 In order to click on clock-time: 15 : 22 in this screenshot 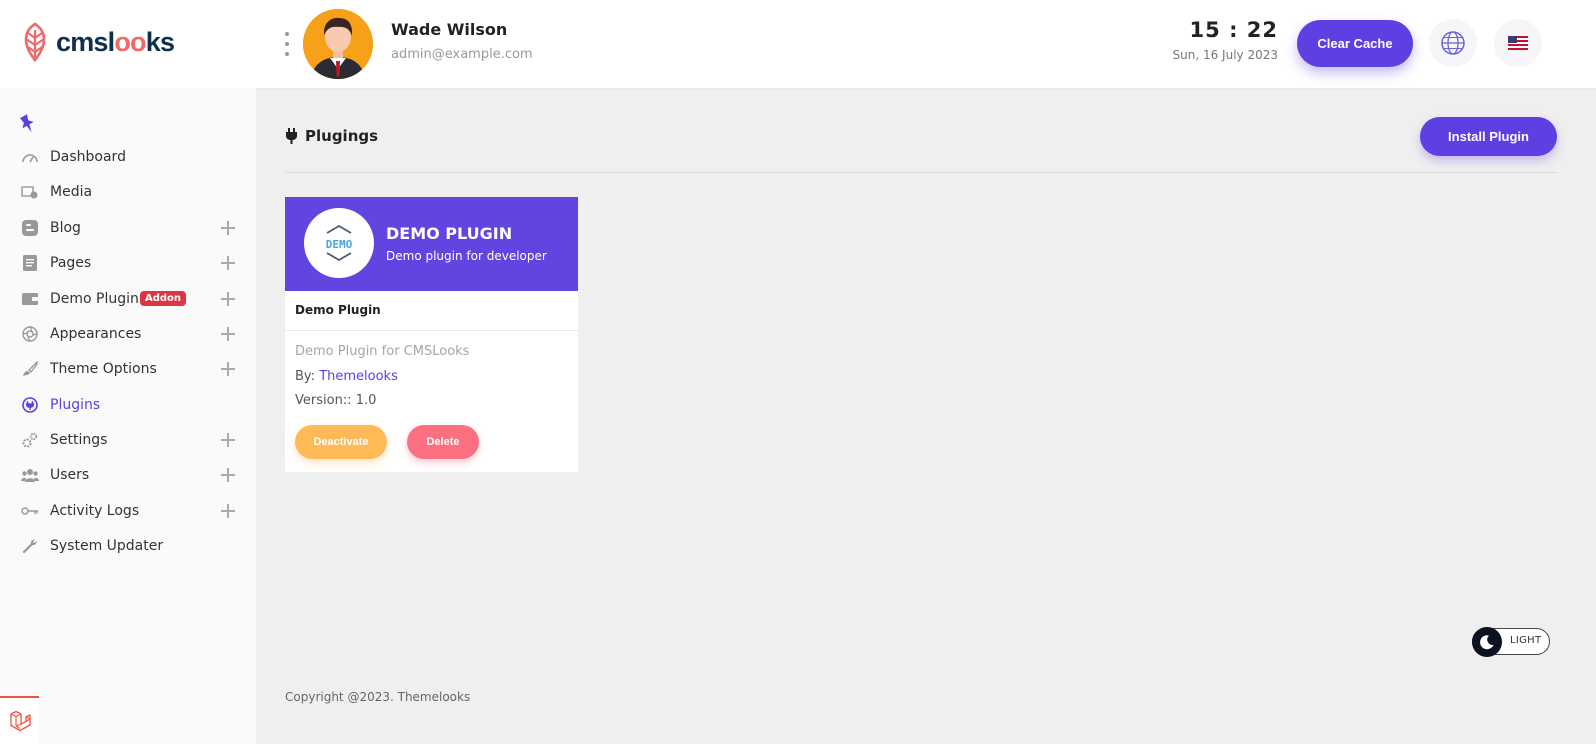, I will do `click(1233, 30)`.